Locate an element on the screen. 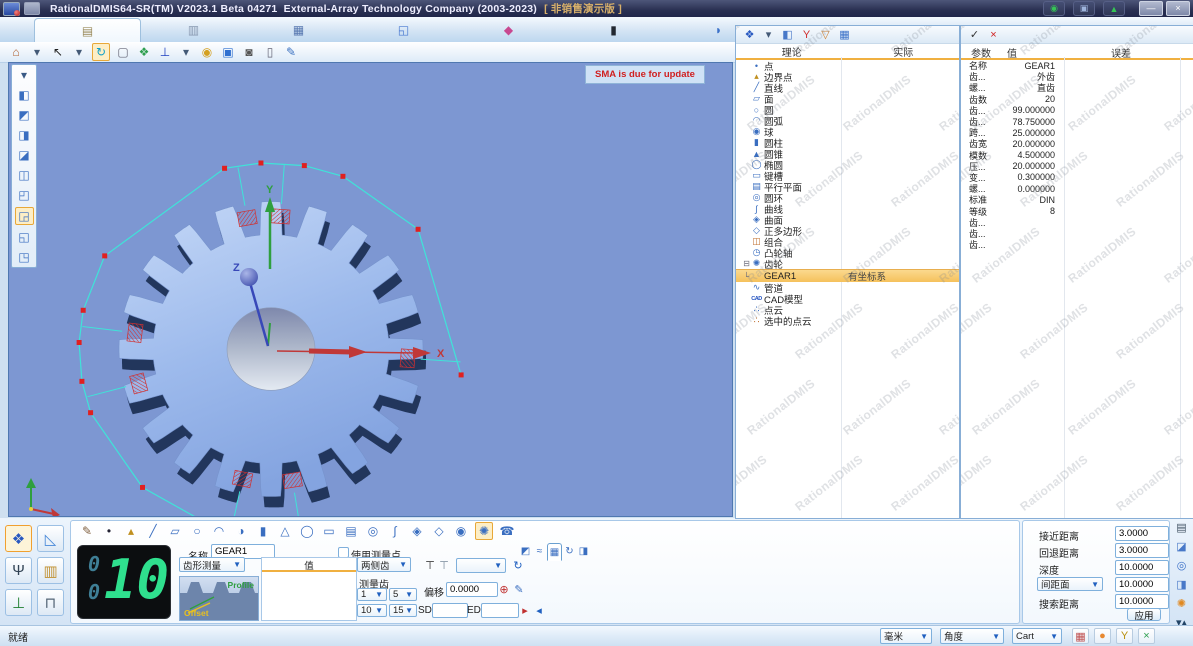 The height and width of the screenshot is (646, 1193). drag-cube-icon: ◳ is located at coordinates (24, 257).